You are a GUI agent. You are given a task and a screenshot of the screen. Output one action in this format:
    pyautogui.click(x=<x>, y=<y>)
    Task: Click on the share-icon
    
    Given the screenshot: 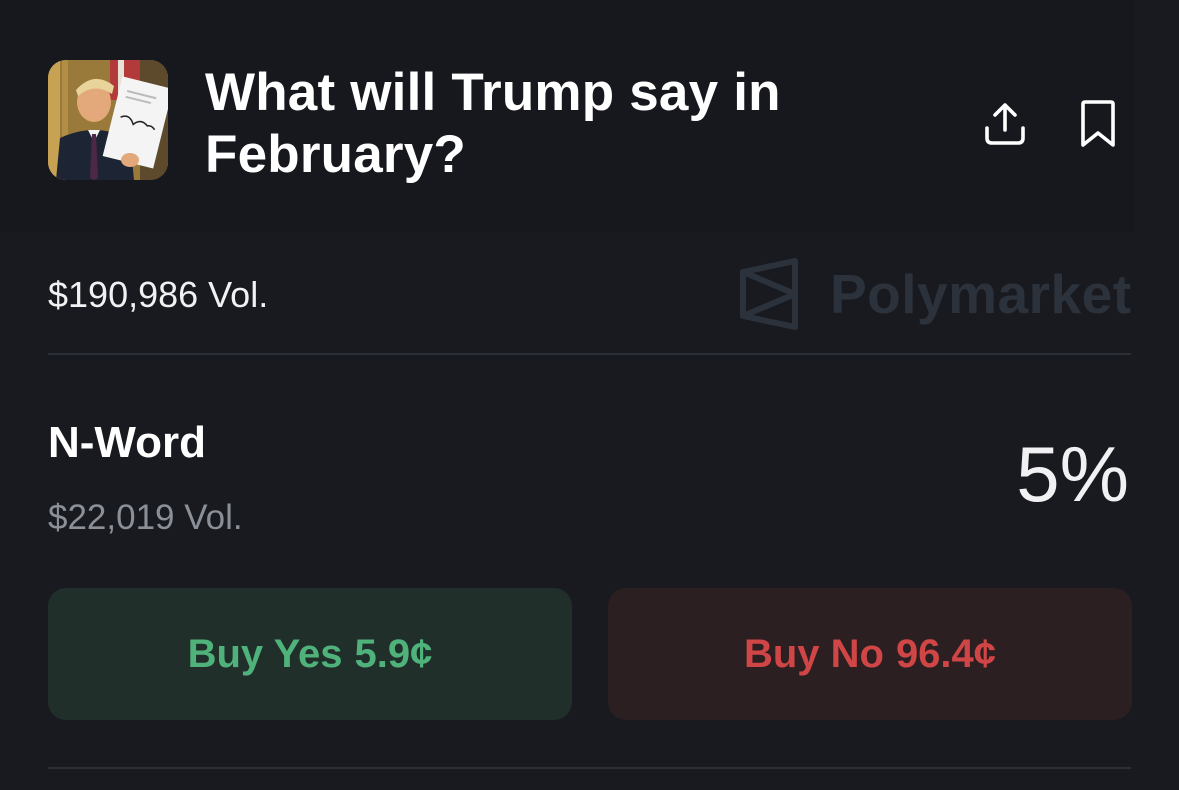 What is the action you would take?
    pyautogui.click(x=1005, y=124)
    